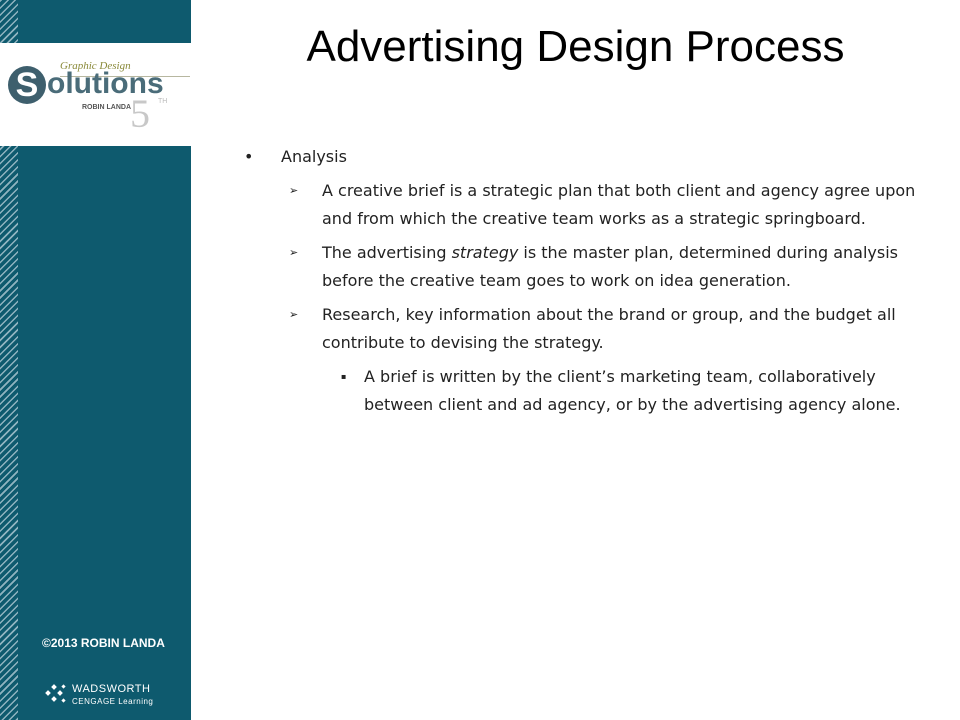  I want to click on bullet-text: Analysis, so click(314, 156).